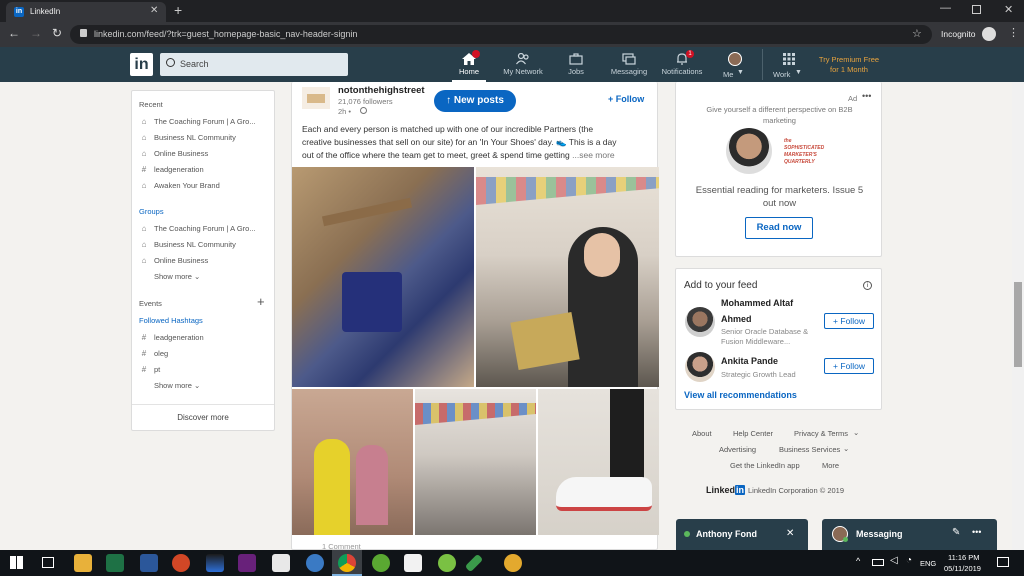  I want to click on app-pen-icon, so click(474, 563).